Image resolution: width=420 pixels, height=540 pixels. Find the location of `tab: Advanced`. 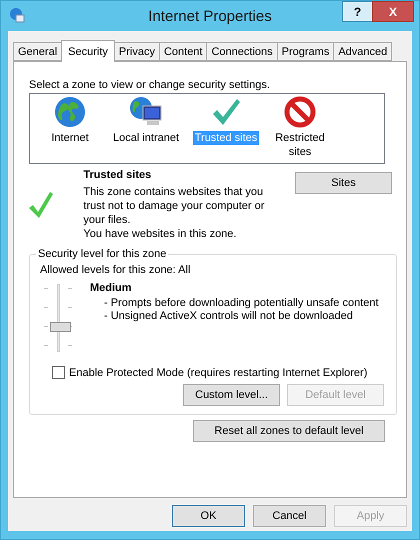

tab: Advanced is located at coordinates (362, 51).